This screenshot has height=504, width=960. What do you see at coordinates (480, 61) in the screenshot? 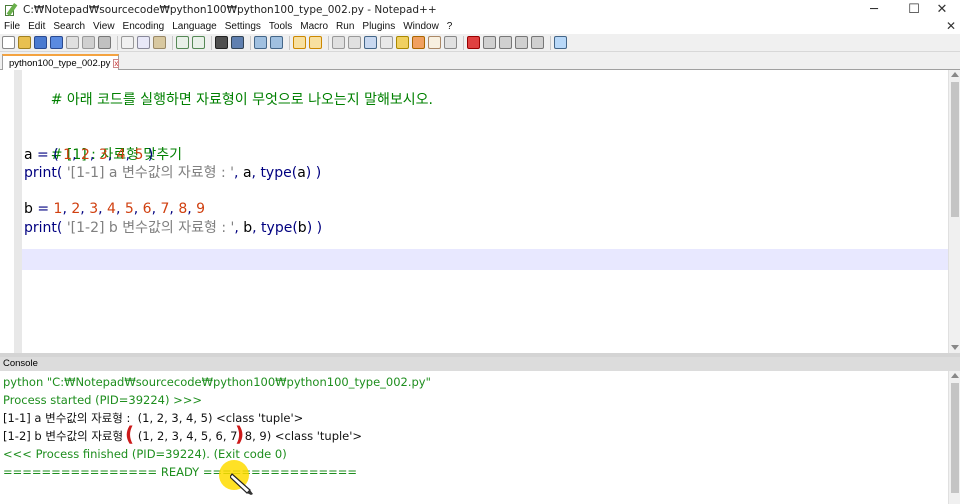
I see `tab-bar: python100_type_002.py x` at bounding box center [480, 61].